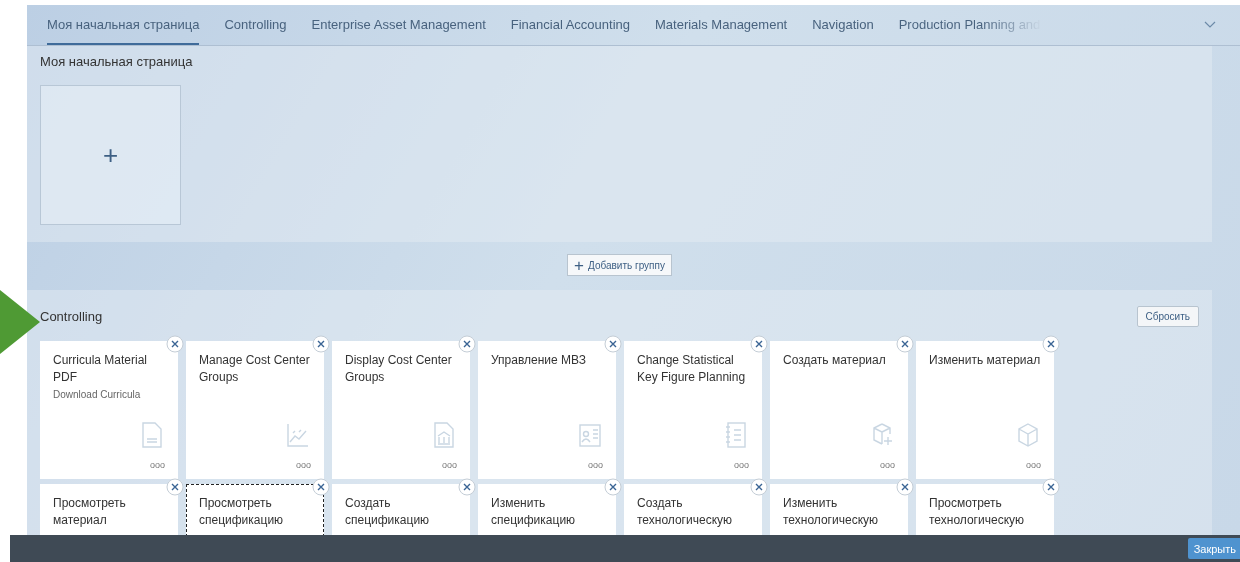 This screenshot has width=1240, height=562. Describe the element at coordinates (736, 435) in the screenshot. I see `notebook-icon` at that location.